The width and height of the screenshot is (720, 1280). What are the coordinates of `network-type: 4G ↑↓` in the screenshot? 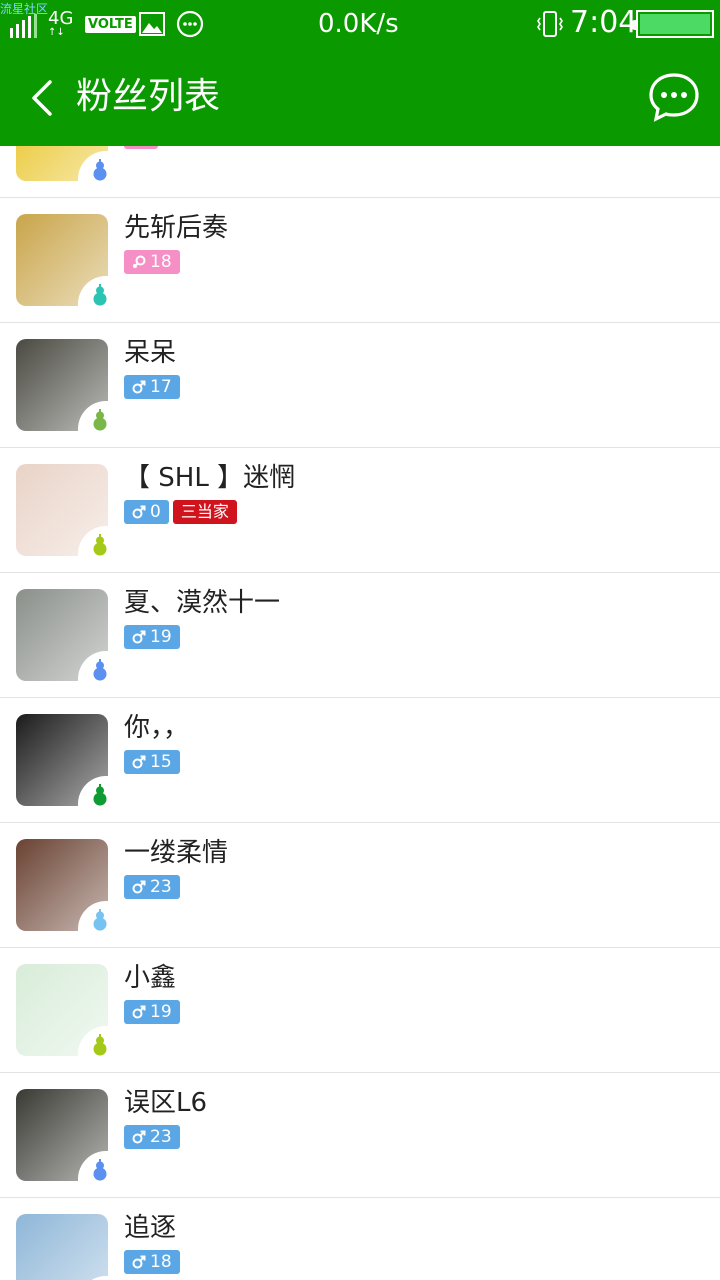 It's located at (61, 23).